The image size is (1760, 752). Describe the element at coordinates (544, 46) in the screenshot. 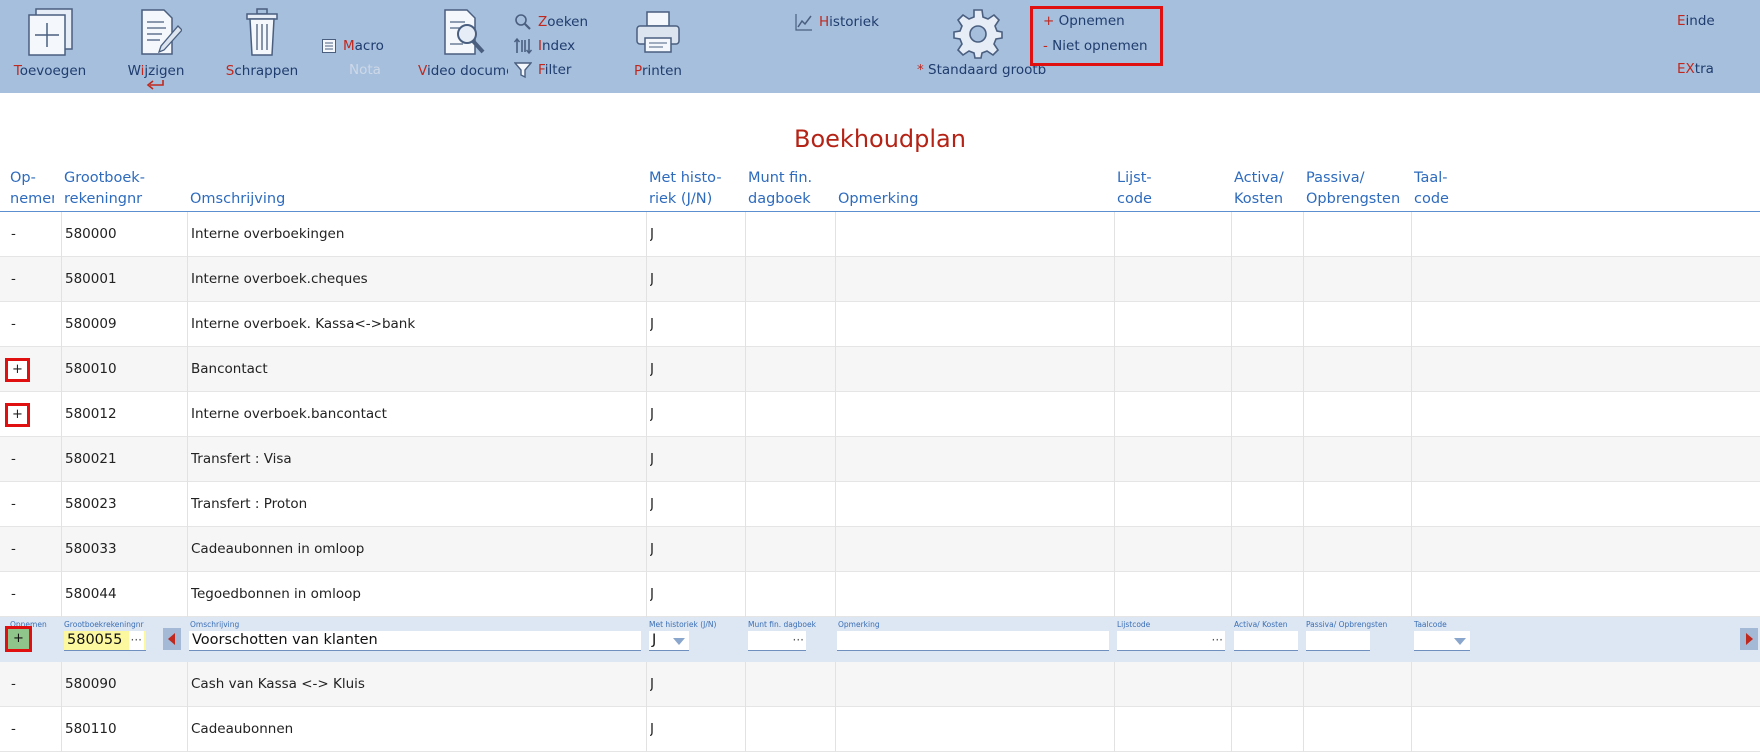

I see `index-button: Index` at that location.